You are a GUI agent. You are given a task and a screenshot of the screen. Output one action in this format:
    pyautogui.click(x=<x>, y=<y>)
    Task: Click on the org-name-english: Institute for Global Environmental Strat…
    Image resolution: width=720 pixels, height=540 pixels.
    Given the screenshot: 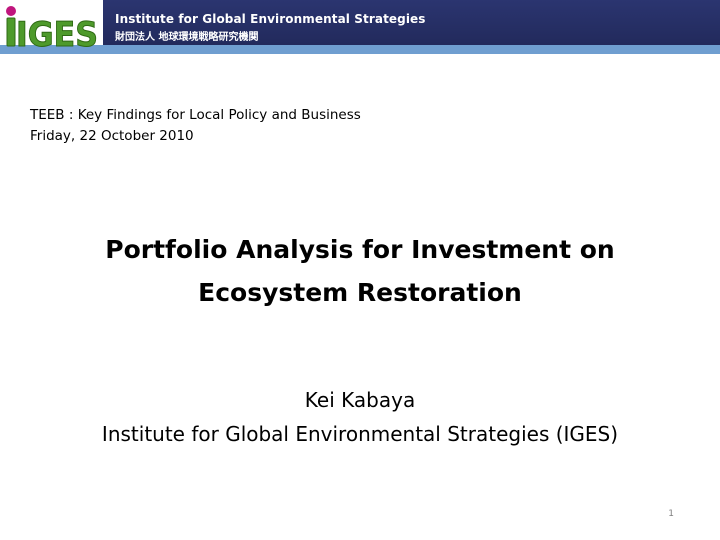 What is the action you would take?
    pyautogui.click(x=270, y=19)
    